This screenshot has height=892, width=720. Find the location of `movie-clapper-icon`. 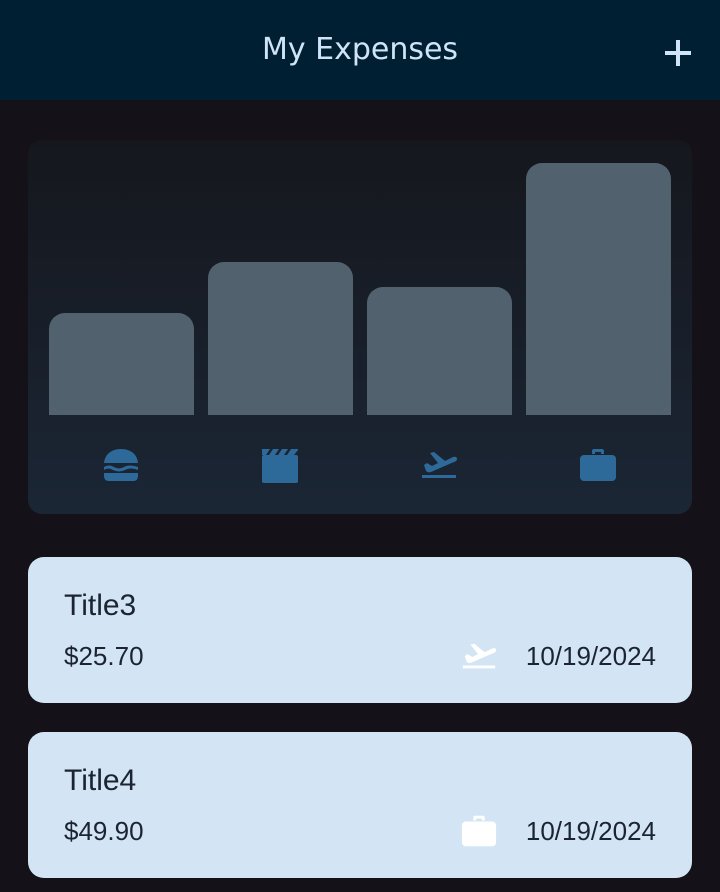

movie-clapper-icon is located at coordinates (280, 466).